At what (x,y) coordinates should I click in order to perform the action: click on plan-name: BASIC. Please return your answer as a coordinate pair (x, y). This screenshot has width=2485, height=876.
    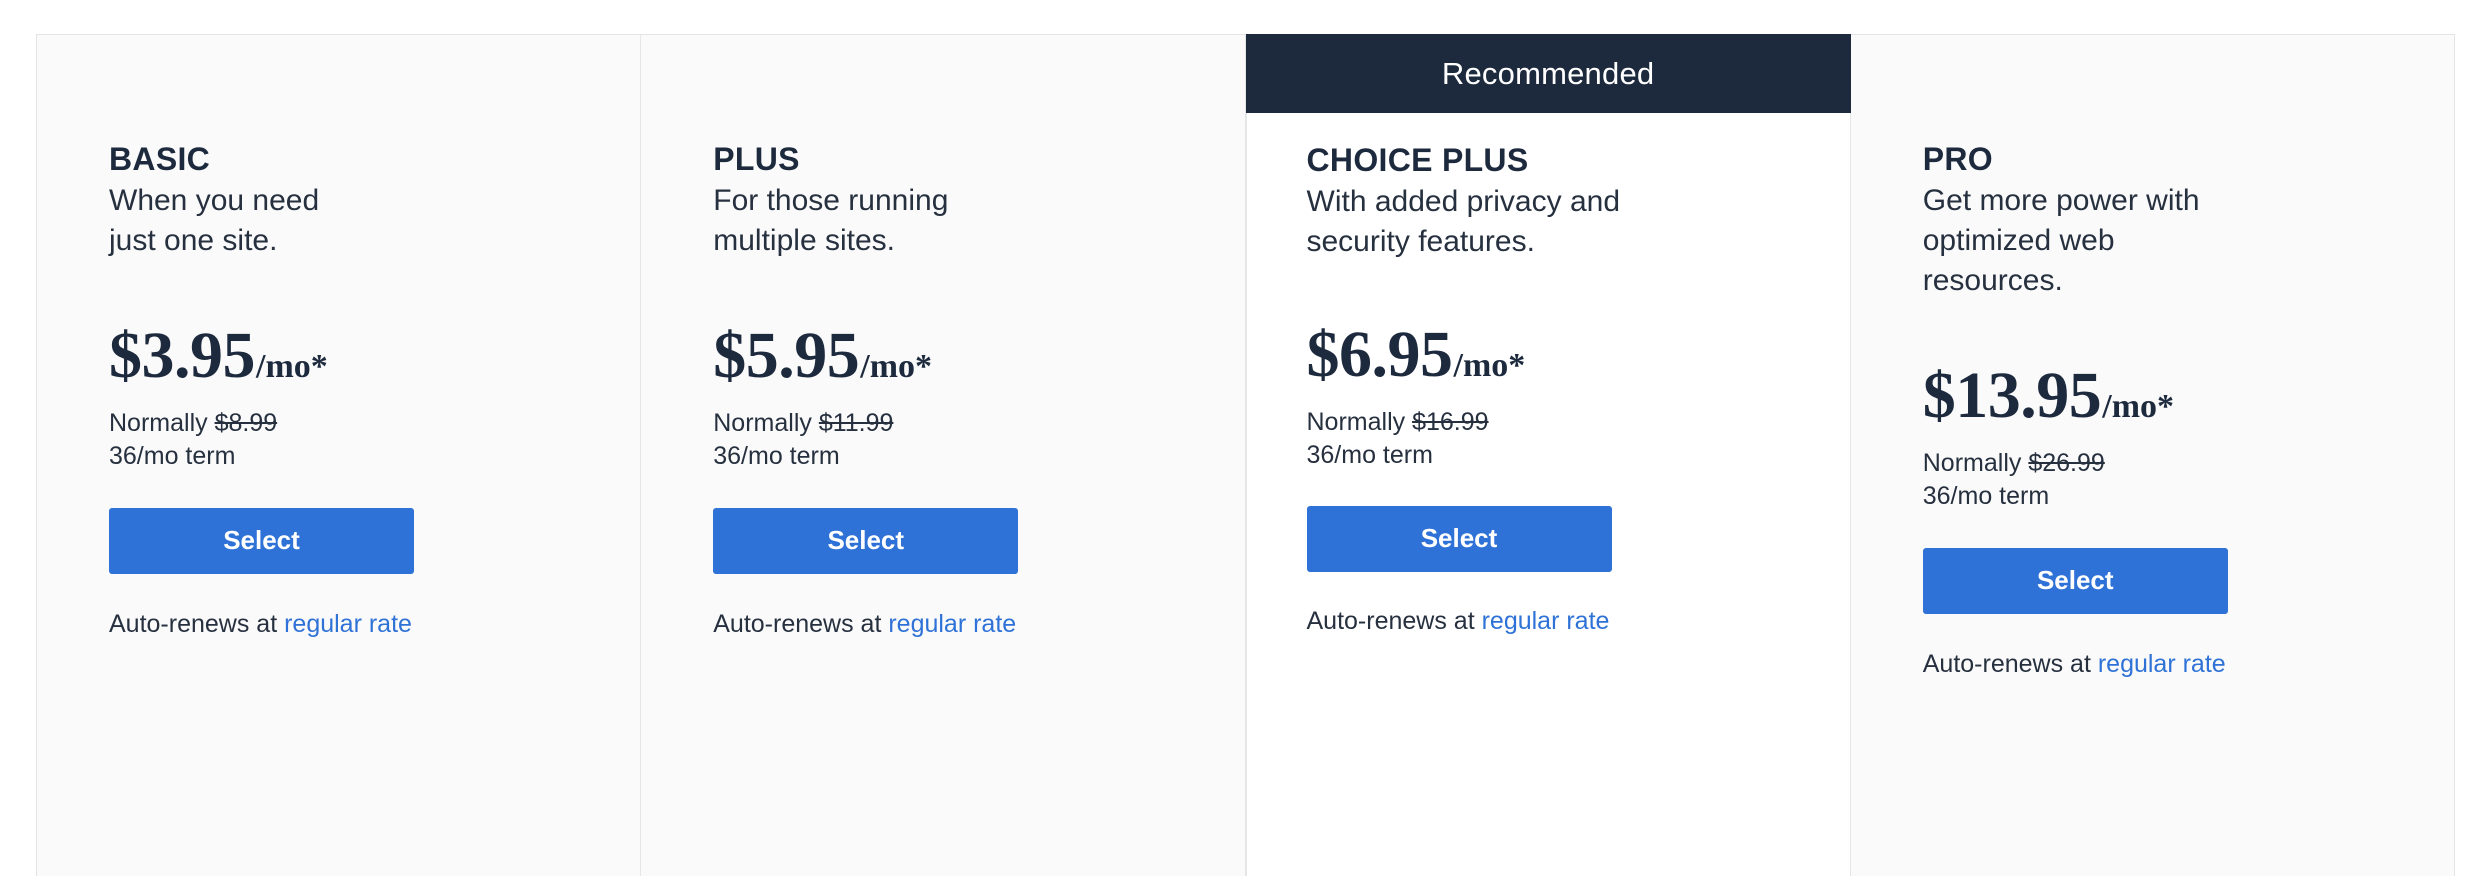
    Looking at the image, I should click on (160, 159).